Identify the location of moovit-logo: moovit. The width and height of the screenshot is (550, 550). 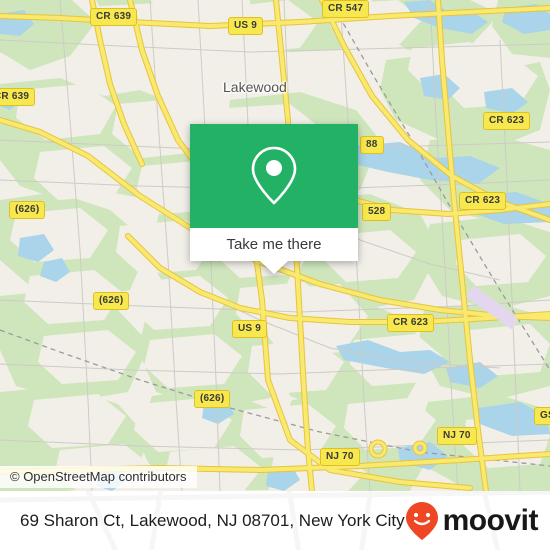
(471, 521).